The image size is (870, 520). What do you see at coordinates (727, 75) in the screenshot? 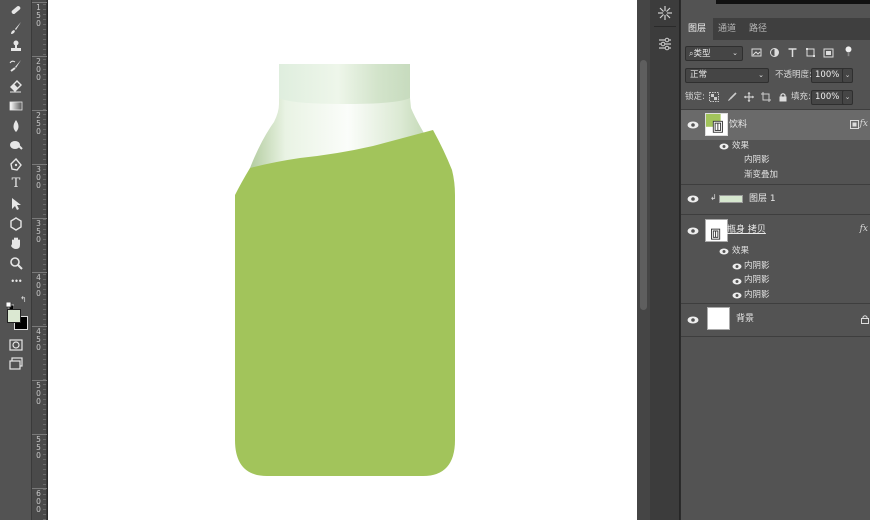
I see `blend-mode-select: 正常 ⌄` at bounding box center [727, 75].